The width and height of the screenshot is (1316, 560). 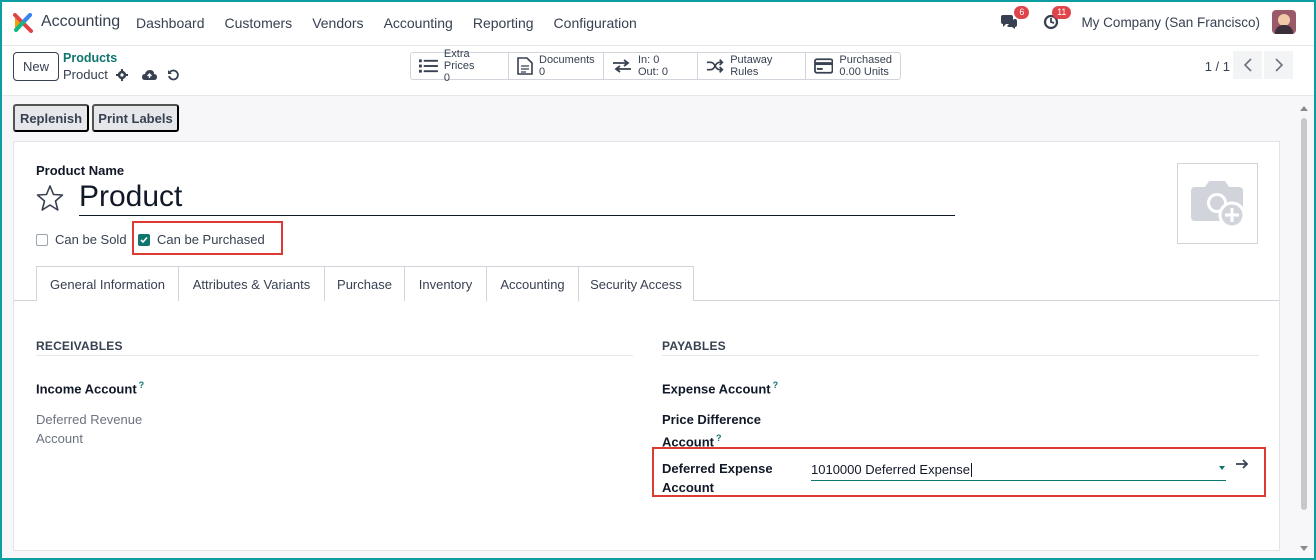 What do you see at coordinates (1284, 22) in the screenshot?
I see `user-avatar` at bounding box center [1284, 22].